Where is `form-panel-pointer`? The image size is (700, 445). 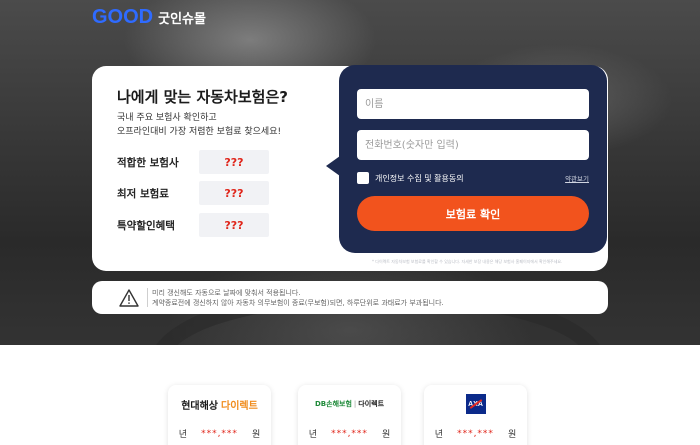
form-panel-pointer is located at coordinates (333, 166).